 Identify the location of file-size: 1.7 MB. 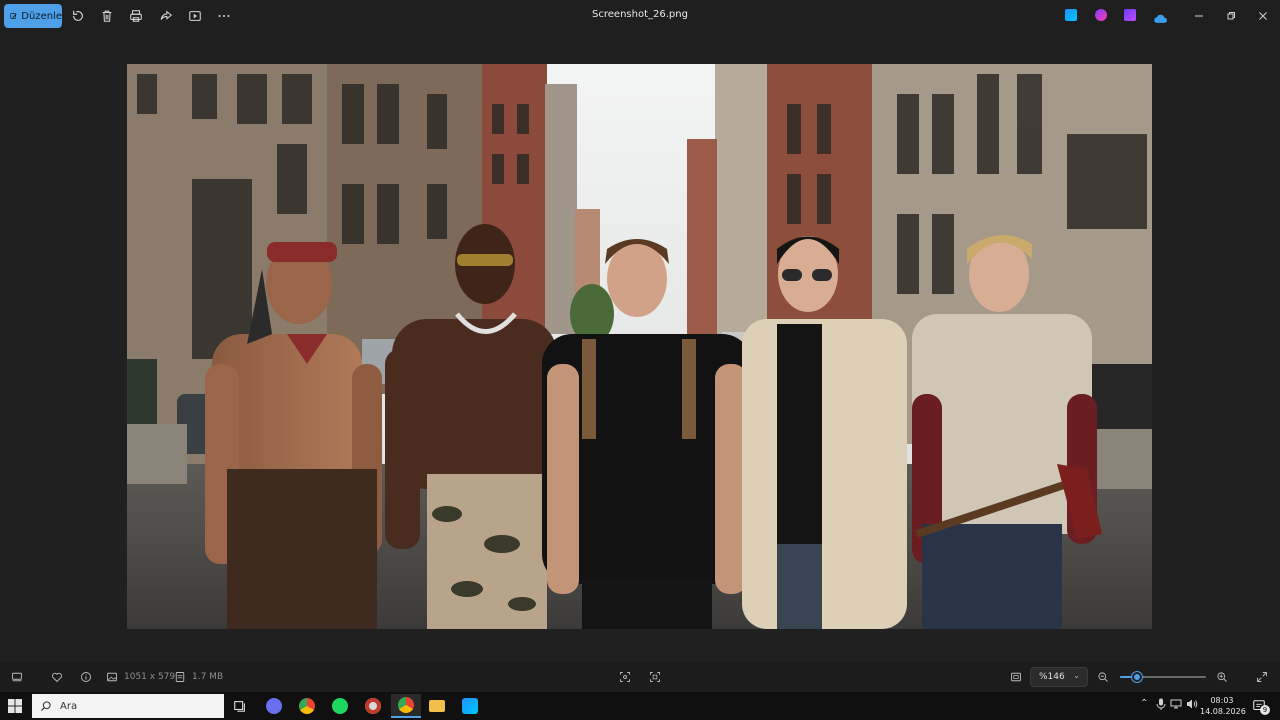
(208, 677).